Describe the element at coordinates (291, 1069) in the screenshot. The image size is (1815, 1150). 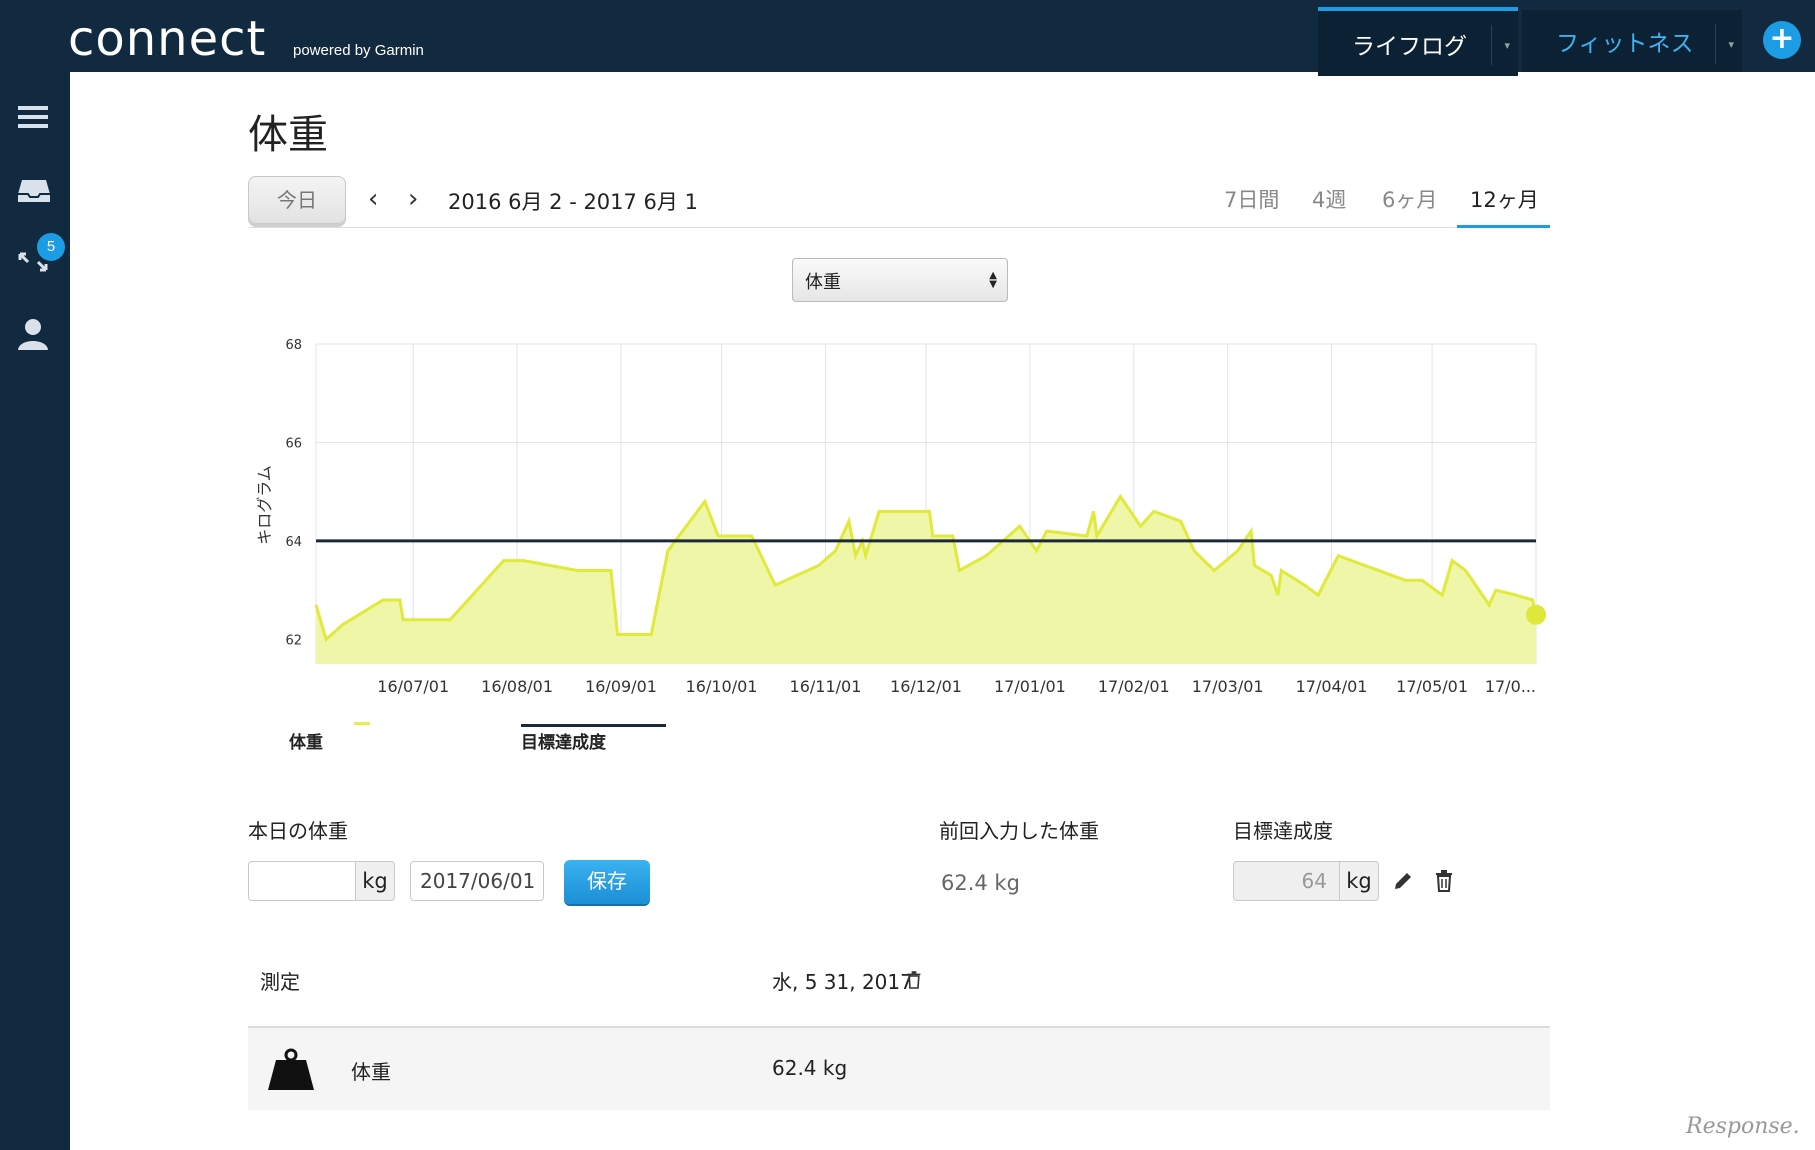
I see `scale-weight-icon` at that location.